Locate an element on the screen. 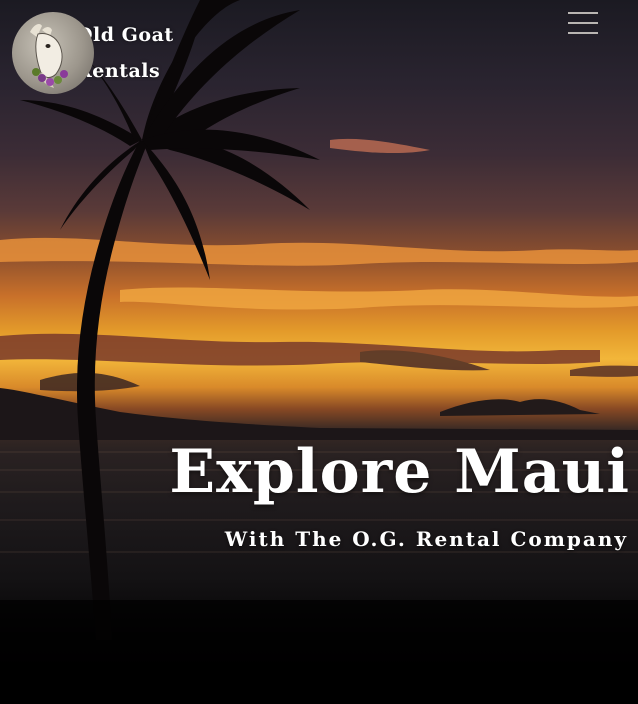 This screenshot has width=638, height=704. hamburger-menu-icon is located at coordinates (583, 24).